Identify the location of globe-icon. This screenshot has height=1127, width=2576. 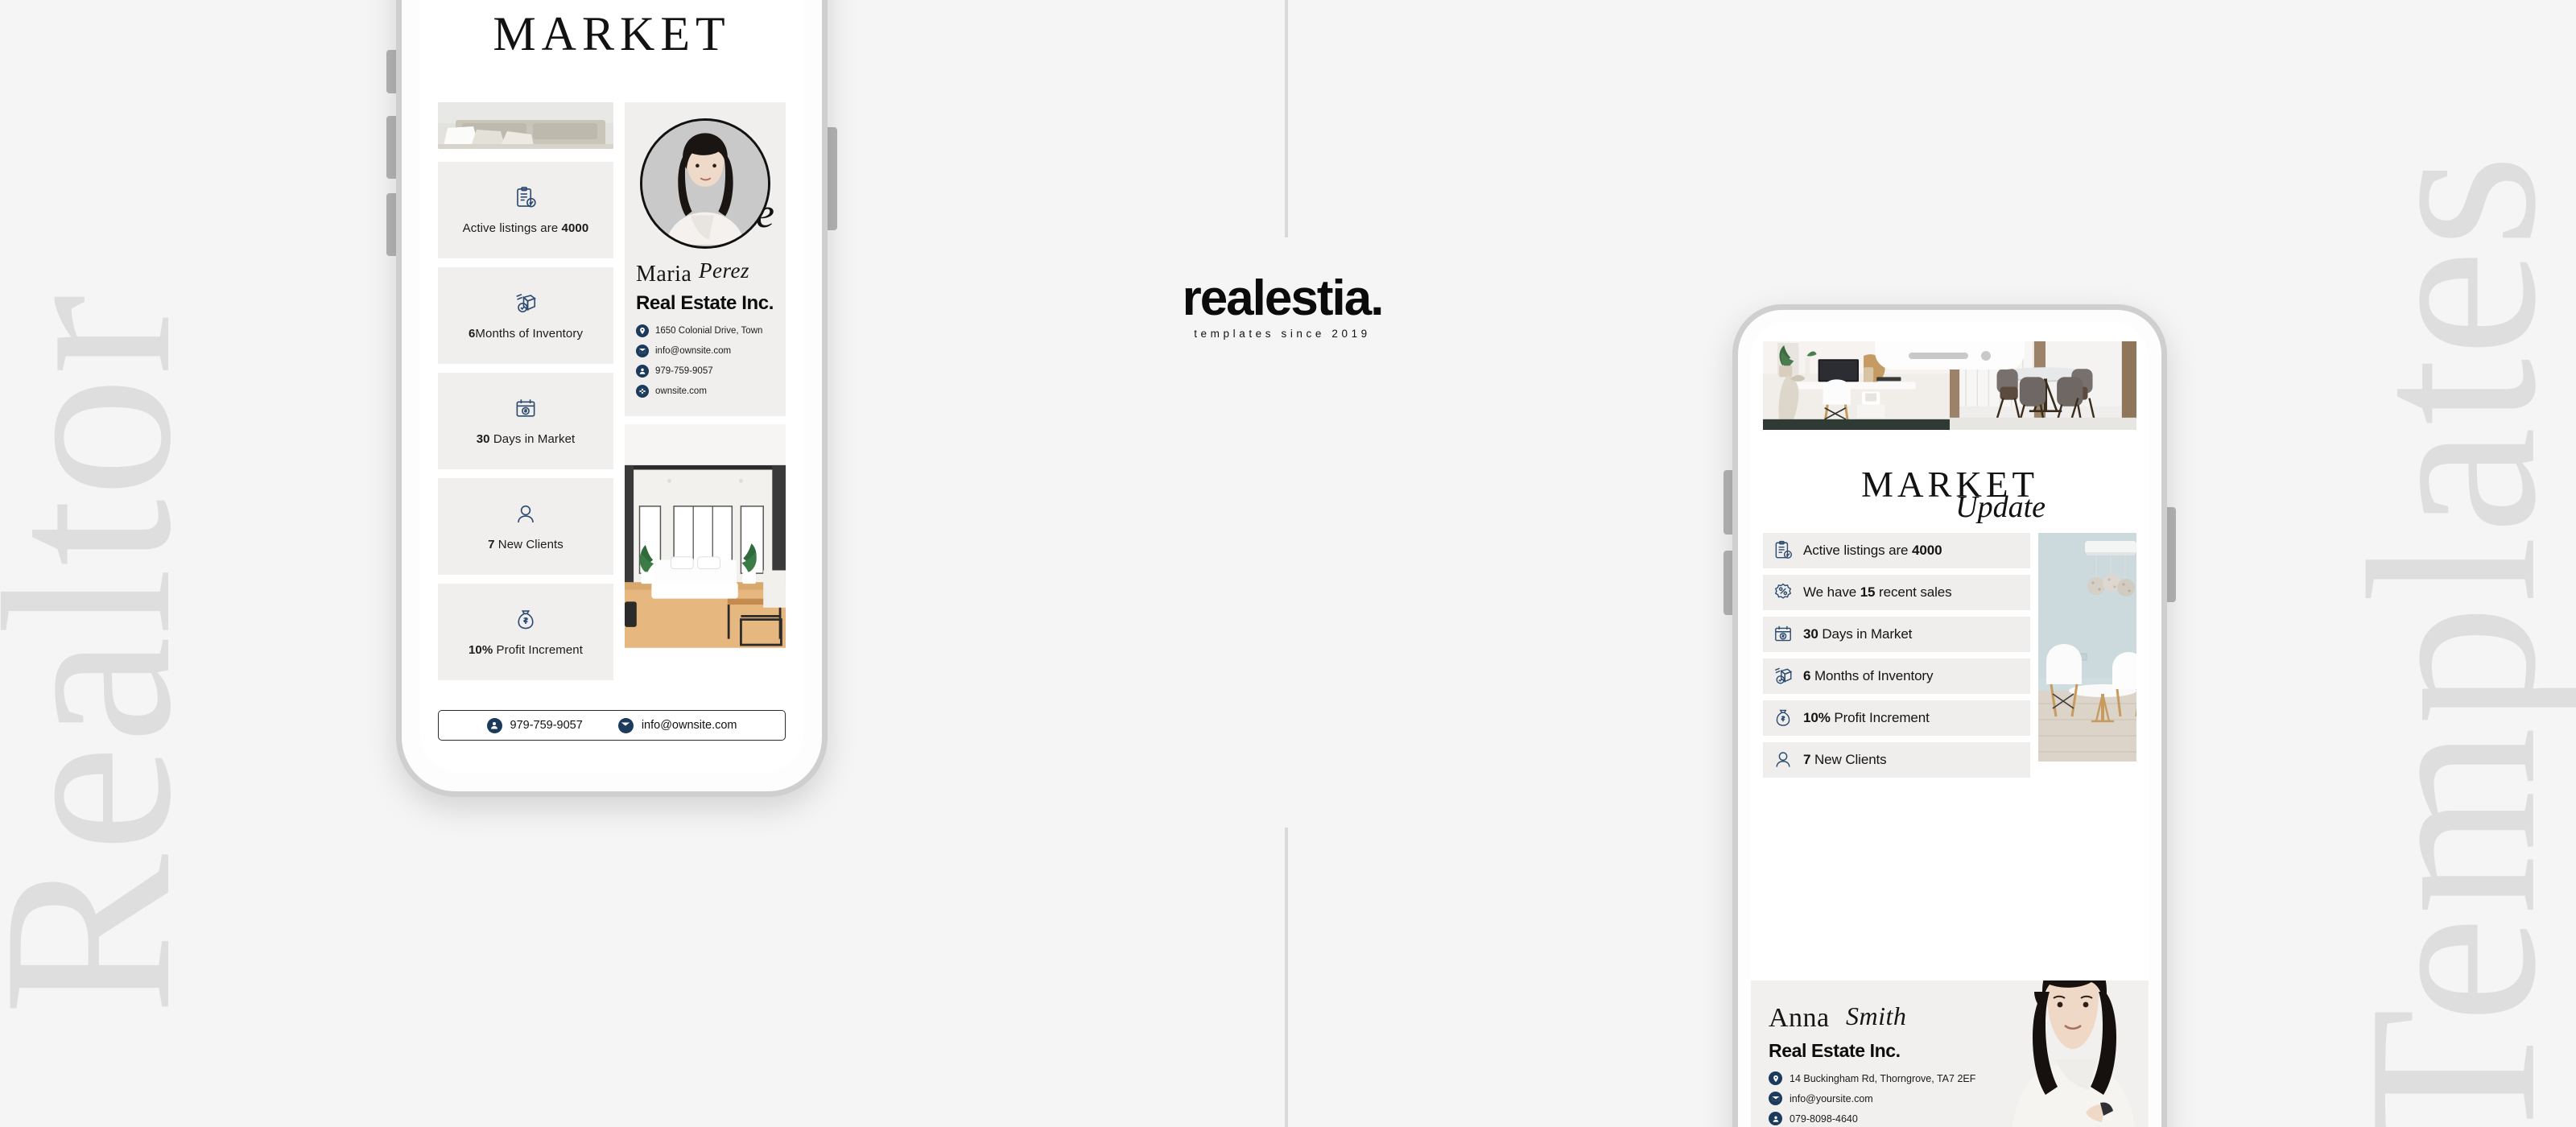
(642, 391).